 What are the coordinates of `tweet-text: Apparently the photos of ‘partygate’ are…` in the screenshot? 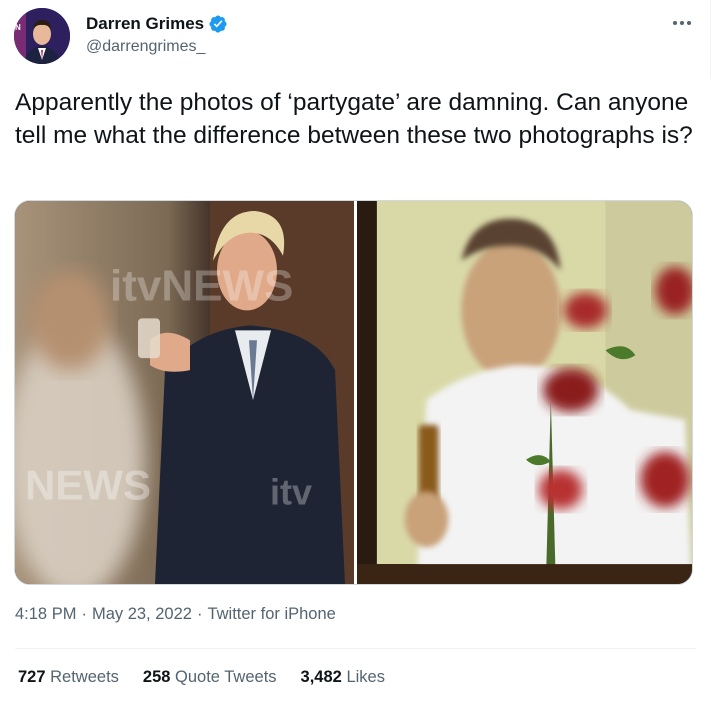 It's located at (355, 119).